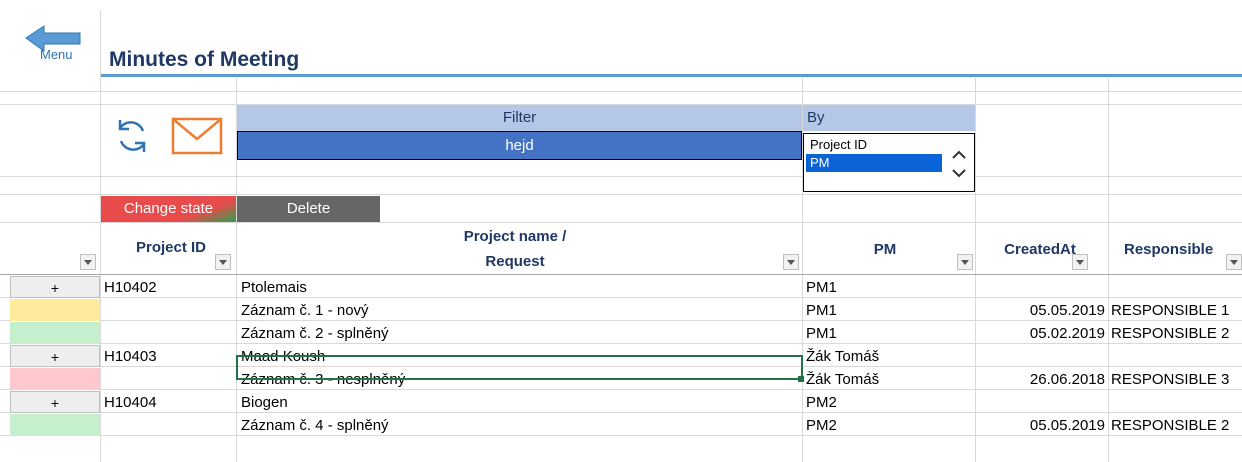 The height and width of the screenshot is (462, 1242). What do you see at coordinates (885, 249) in the screenshot?
I see `header-pm: PM` at bounding box center [885, 249].